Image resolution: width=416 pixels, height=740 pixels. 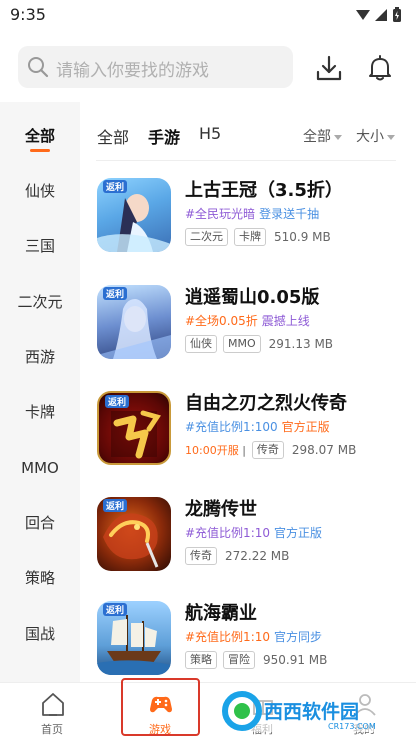 I want to click on battery-icon, so click(x=397, y=14).